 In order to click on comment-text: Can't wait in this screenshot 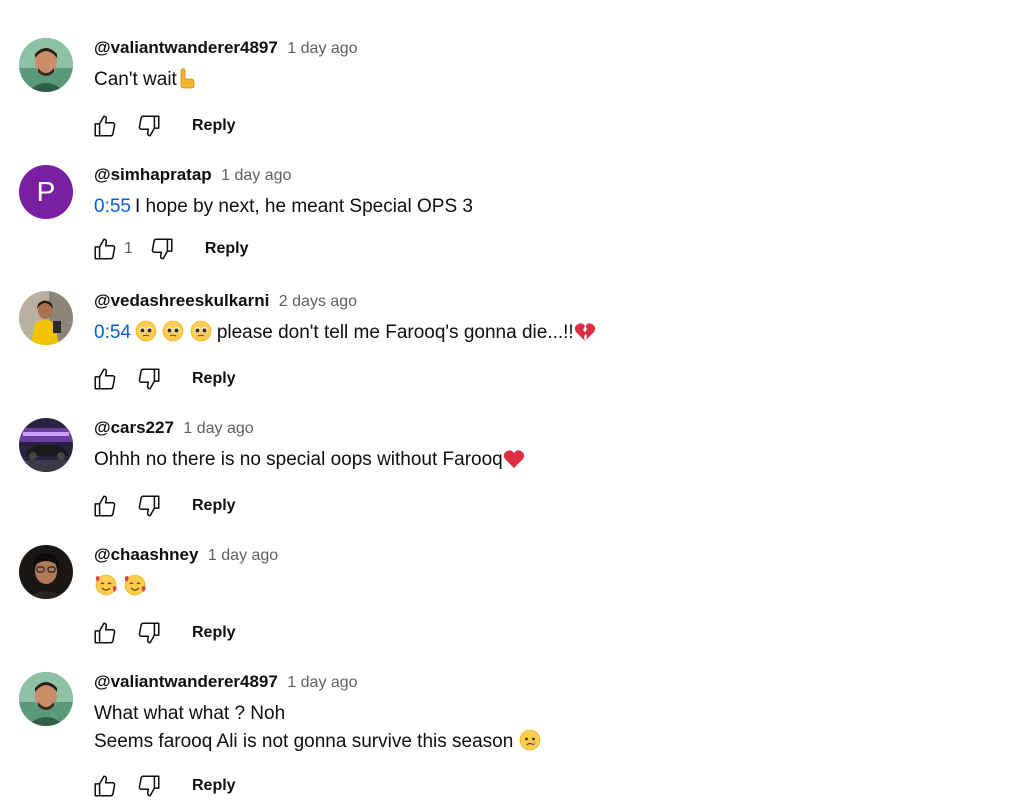, I will do `click(549, 82)`.